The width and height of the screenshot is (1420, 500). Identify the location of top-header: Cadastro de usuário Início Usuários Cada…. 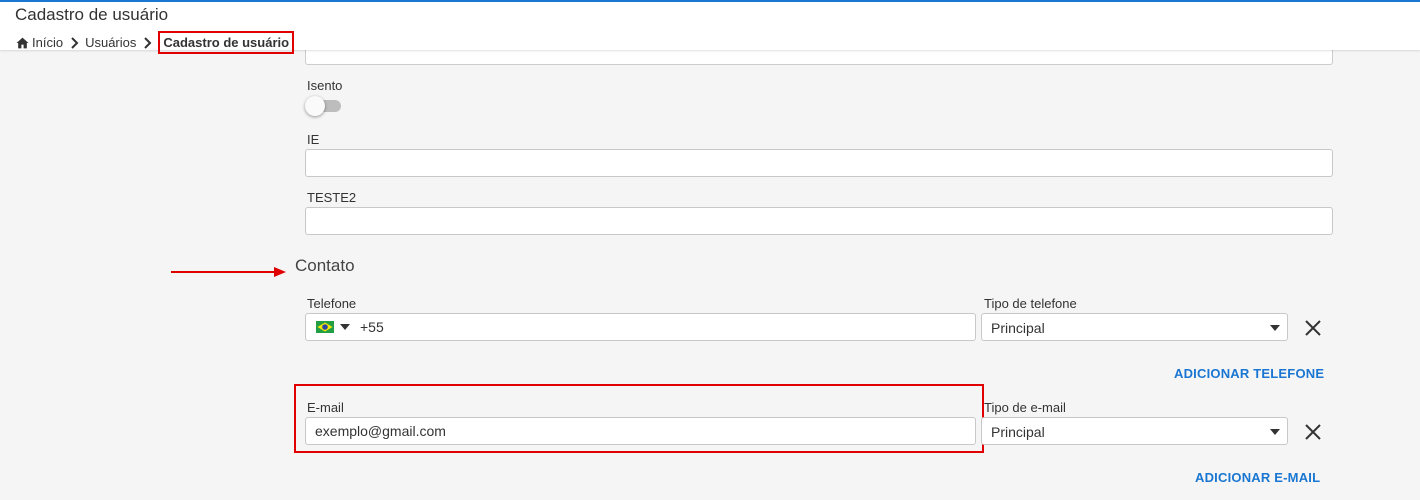
(710, 27).